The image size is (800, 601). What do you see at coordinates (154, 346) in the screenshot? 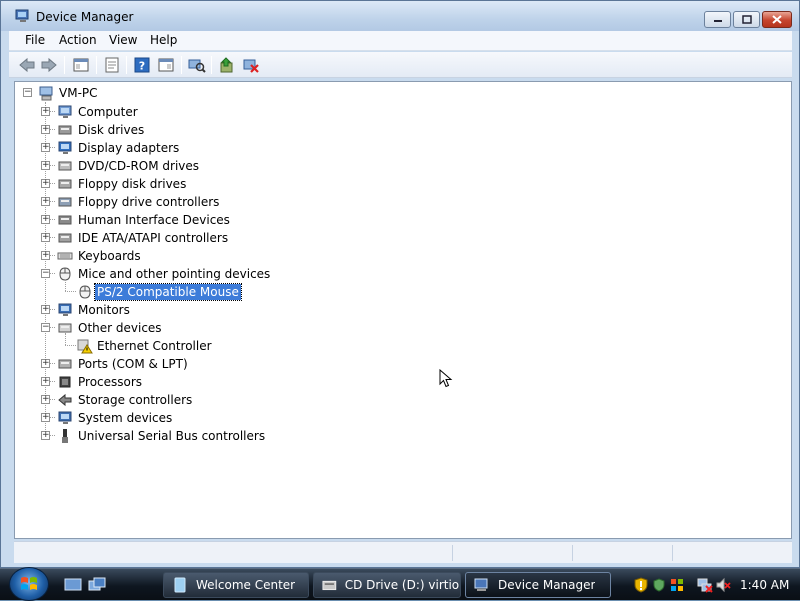
I see `tree-device-label: Ethernet Controller` at bounding box center [154, 346].